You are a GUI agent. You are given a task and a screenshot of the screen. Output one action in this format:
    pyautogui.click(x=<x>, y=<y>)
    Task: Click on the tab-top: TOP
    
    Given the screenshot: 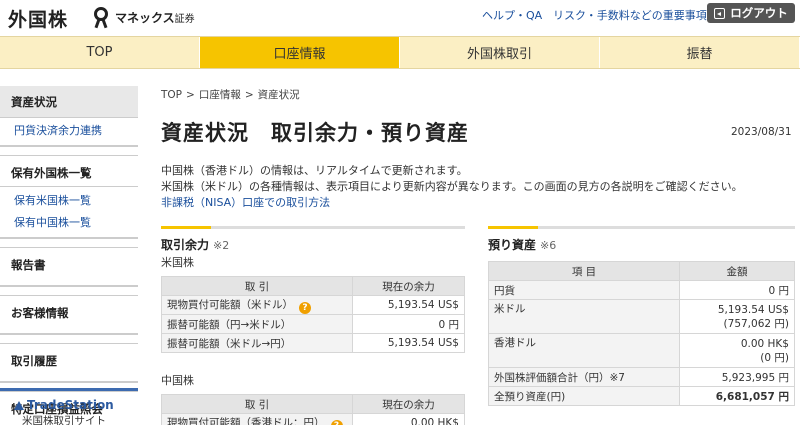 What is the action you would take?
    pyautogui.click(x=100, y=52)
    